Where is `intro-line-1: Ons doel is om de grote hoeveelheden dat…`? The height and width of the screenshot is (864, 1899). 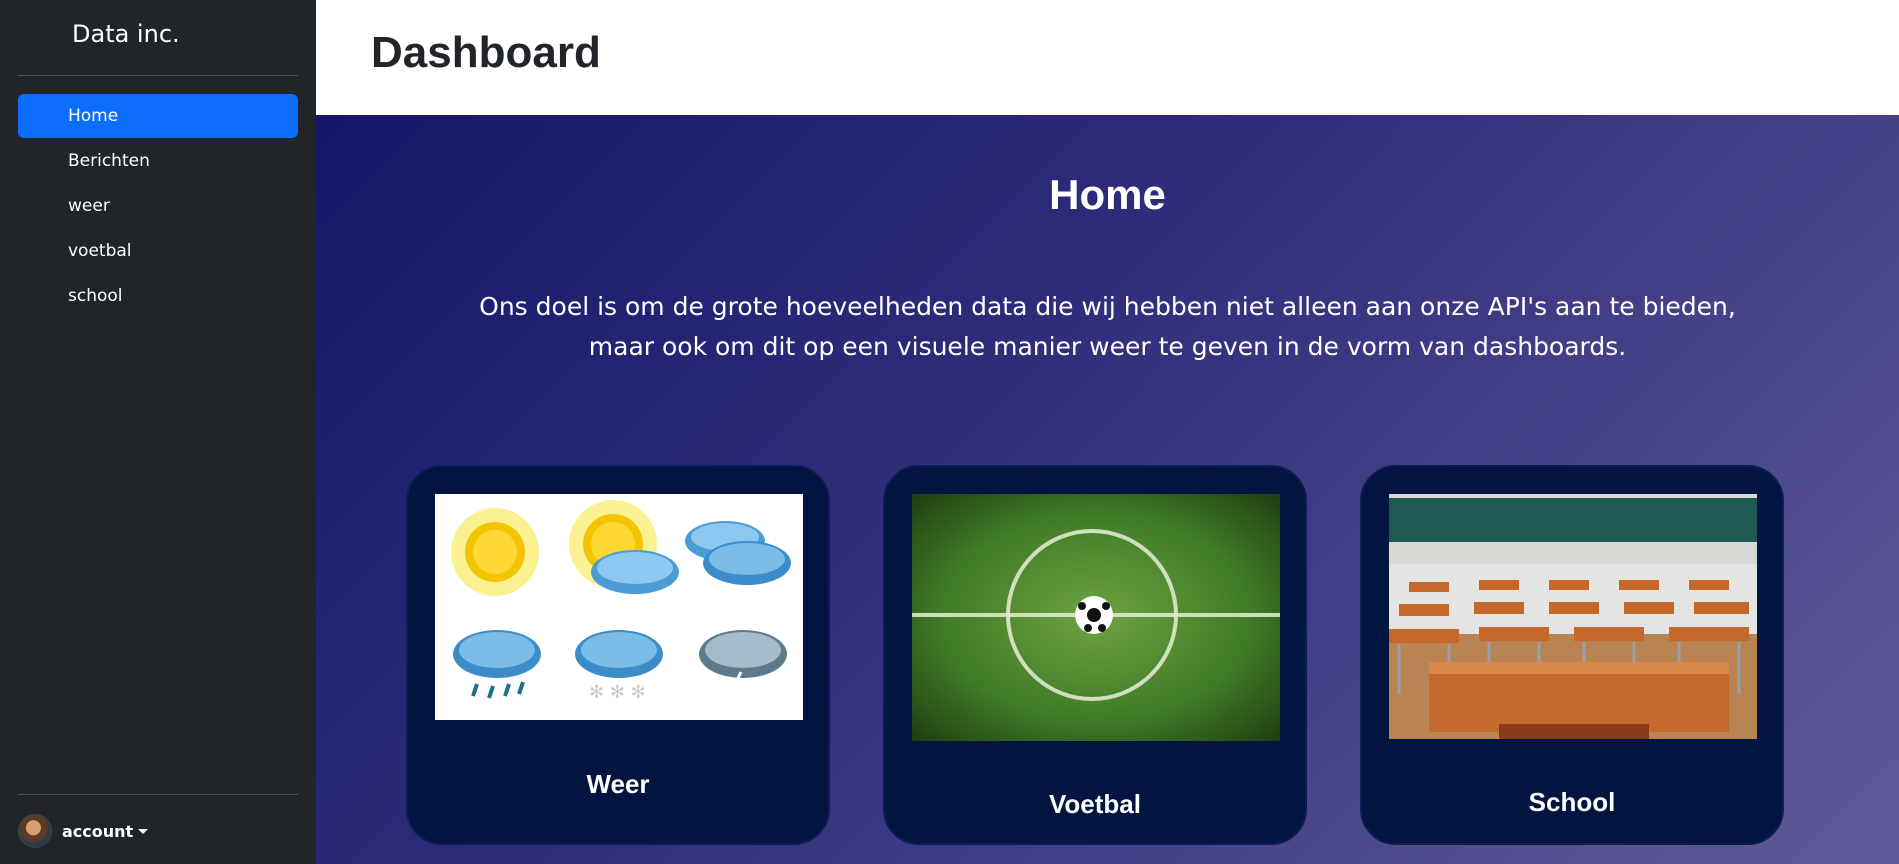 intro-line-1: Ons doel is om de grote hoeveelheden dat… is located at coordinates (1107, 306).